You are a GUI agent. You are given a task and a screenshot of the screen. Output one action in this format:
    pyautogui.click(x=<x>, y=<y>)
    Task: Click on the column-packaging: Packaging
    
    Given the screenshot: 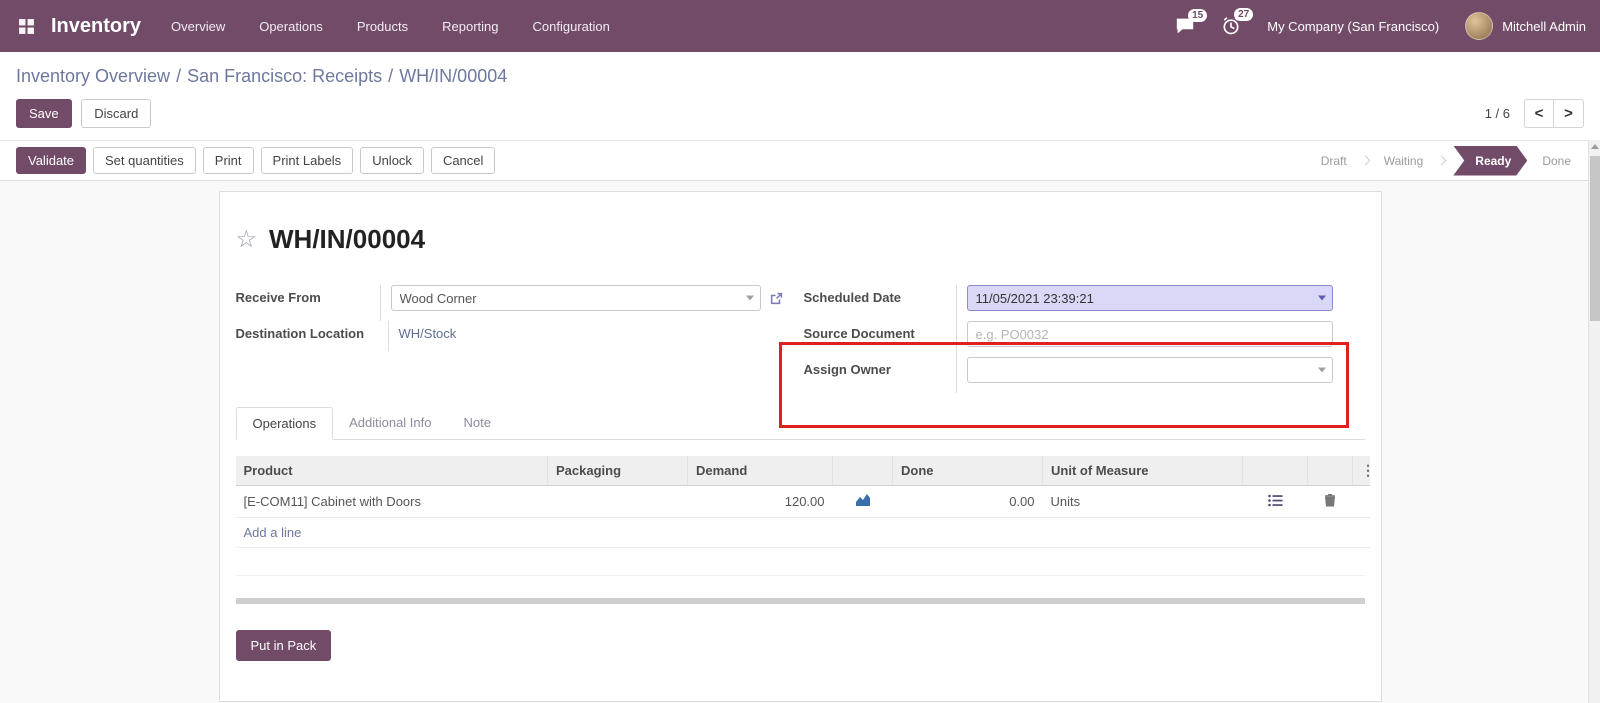 What is the action you would take?
    pyautogui.click(x=617, y=471)
    